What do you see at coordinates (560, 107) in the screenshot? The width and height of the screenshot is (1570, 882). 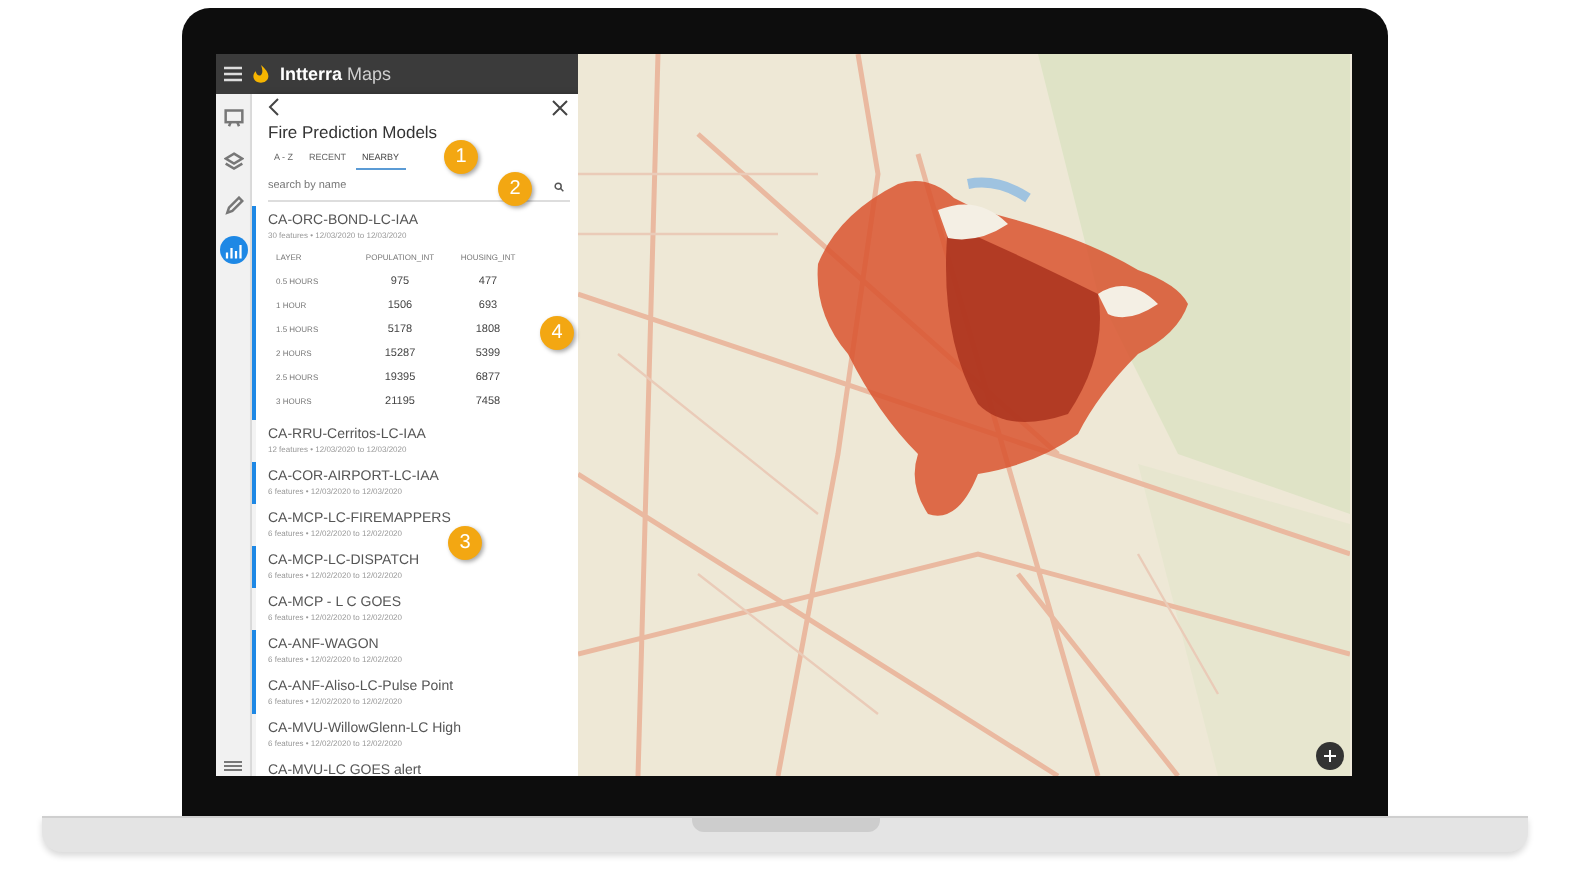 I see `close-icon` at bounding box center [560, 107].